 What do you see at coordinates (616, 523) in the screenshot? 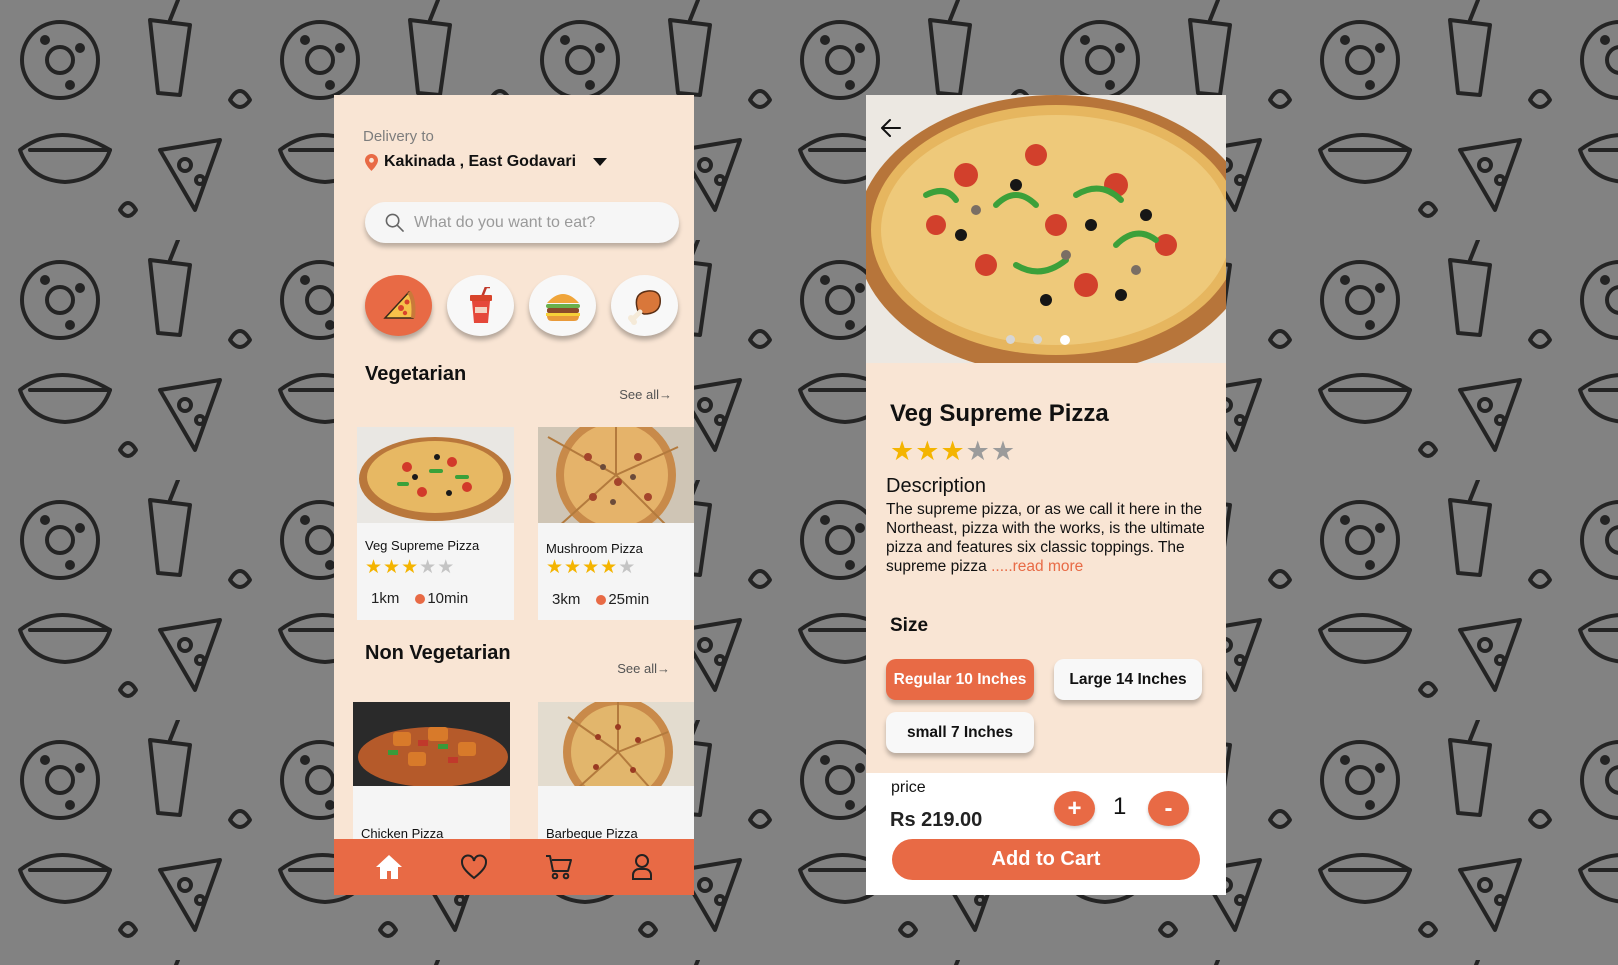
I see `food-card-mushroom: Mushroom Pizza ★ ★ ★ ★ ★ 3km 25min` at bounding box center [616, 523].